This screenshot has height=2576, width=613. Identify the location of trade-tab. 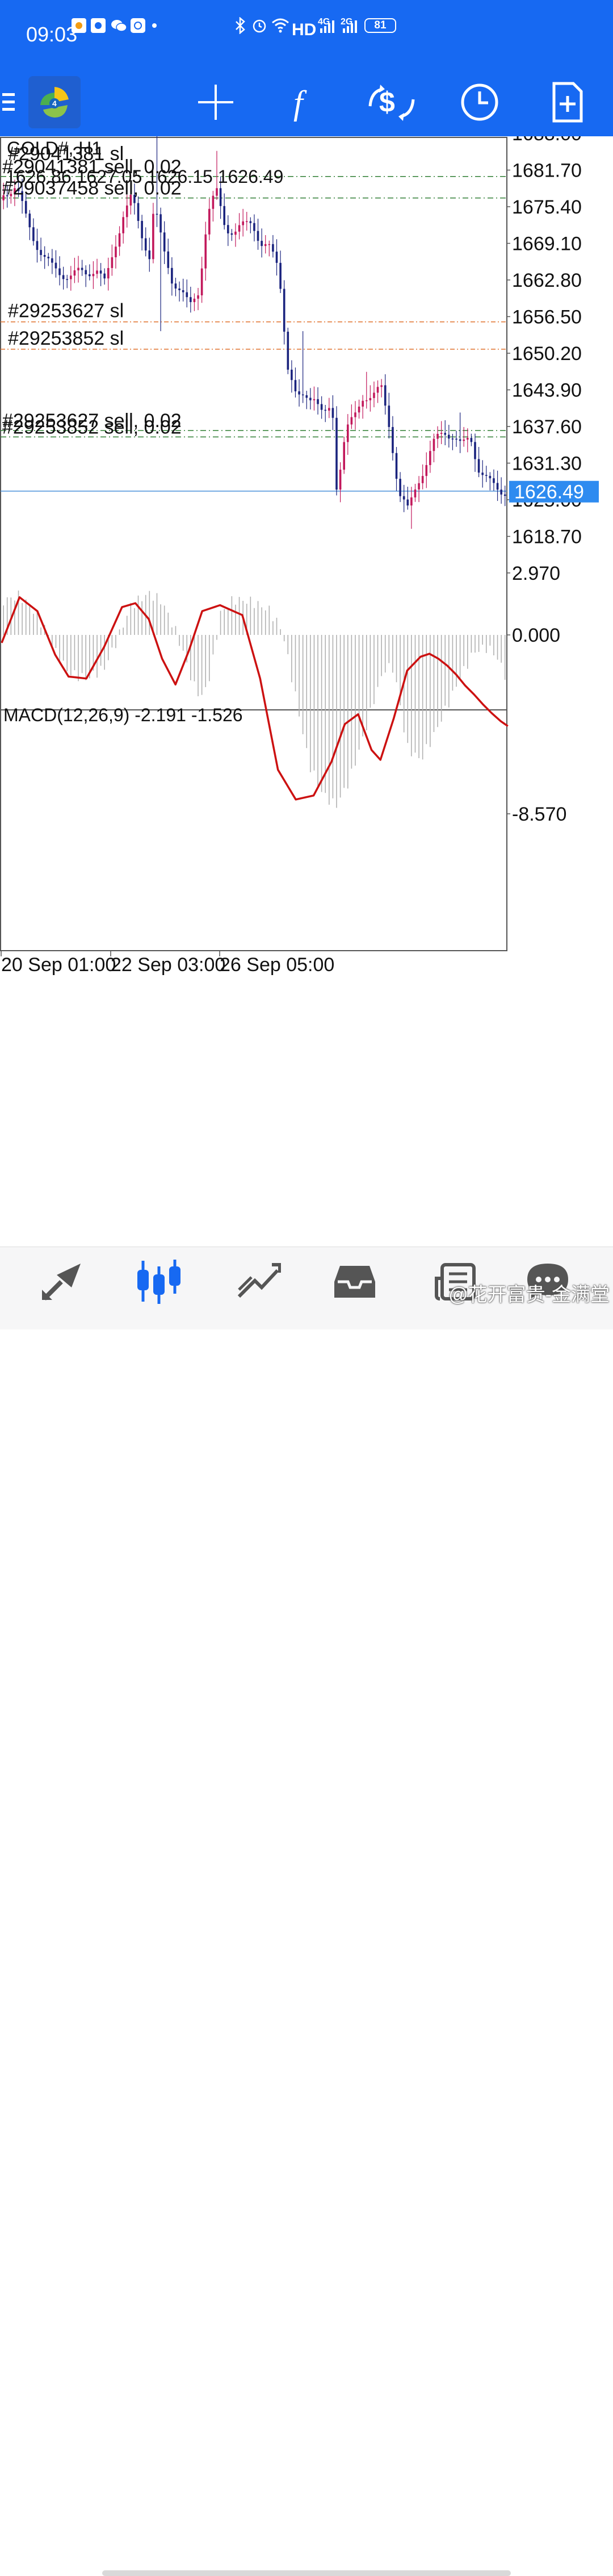
(258, 1281).